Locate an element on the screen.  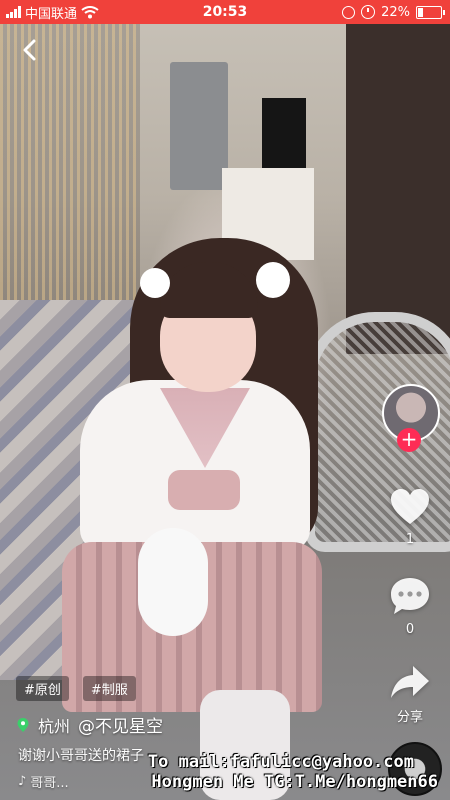
status-bar: 中国联通 20:53 22% is located at coordinates (225, 12).